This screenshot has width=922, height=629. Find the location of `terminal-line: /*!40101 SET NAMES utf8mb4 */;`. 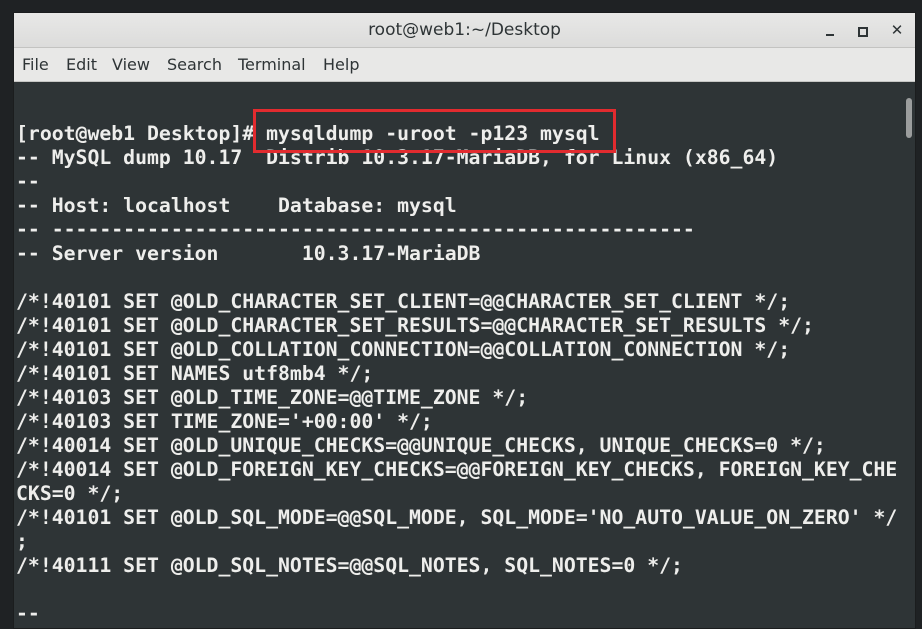

terminal-line: /*!40101 SET NAMES utf8mb4 */; is located at coordinates (195, 373).